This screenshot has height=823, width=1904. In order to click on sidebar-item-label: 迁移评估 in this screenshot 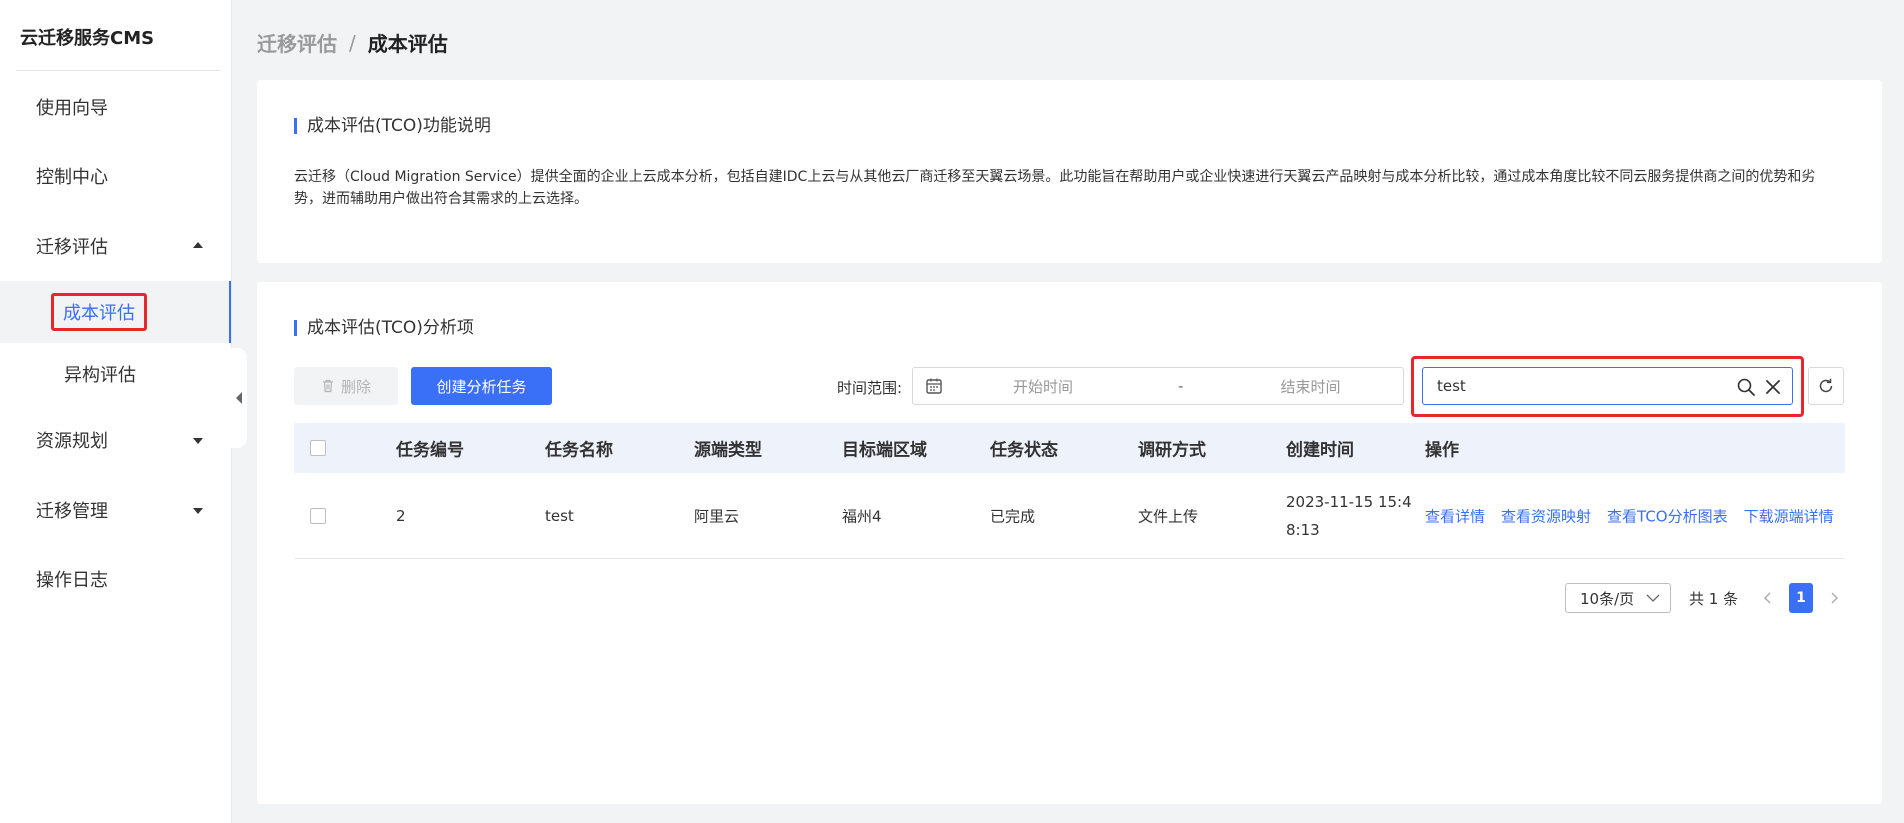, I will do `click(72, 247)`.